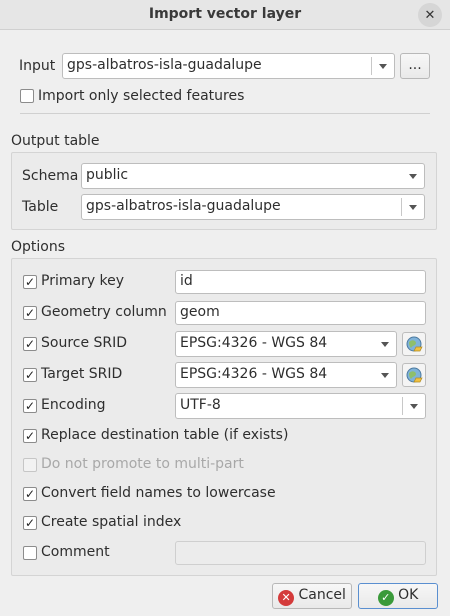 The height and width of the screenshot is (616, 450). What do you see at coordinates (30, 465) in the screenshot?
I see `no-promote-checkbox` at bounding box center [30, 465].